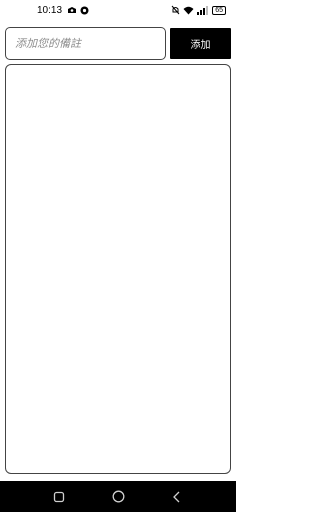 The height and width of the screenshot is (512, 320). I want to click on home-icon, so click(118, 496).